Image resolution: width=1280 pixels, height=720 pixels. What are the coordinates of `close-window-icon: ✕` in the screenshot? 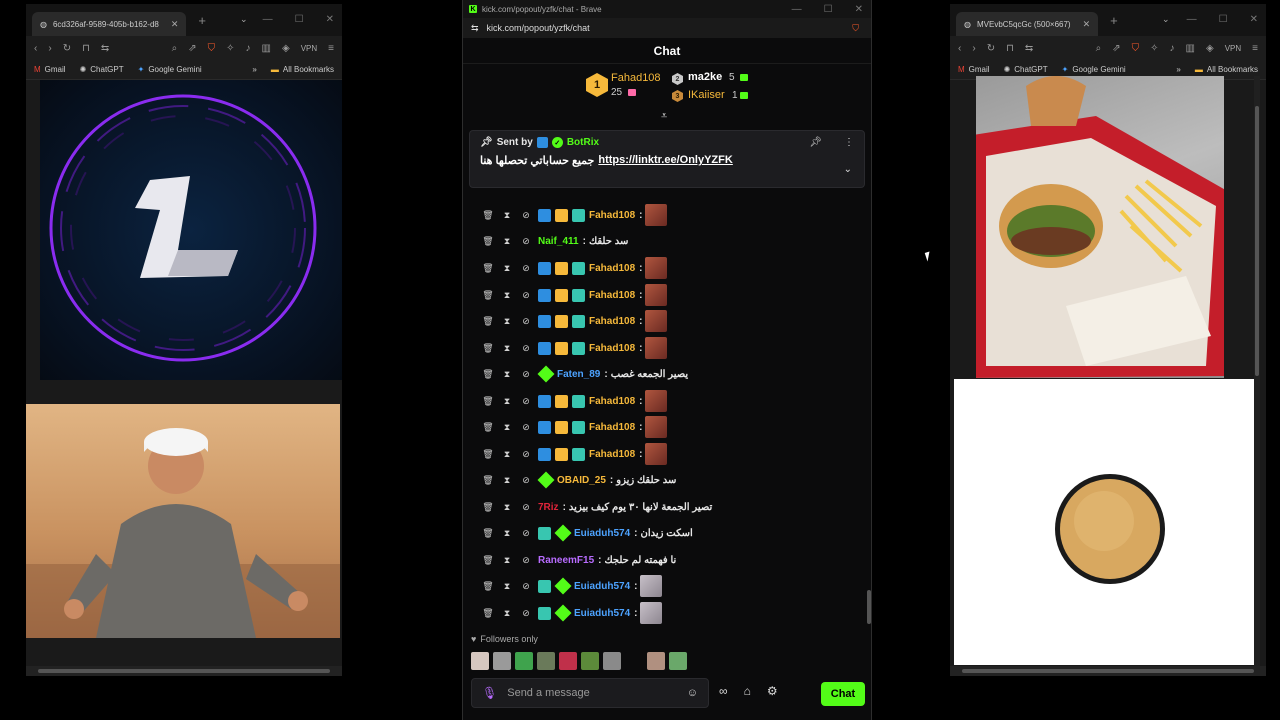 It's located at (330, 19).